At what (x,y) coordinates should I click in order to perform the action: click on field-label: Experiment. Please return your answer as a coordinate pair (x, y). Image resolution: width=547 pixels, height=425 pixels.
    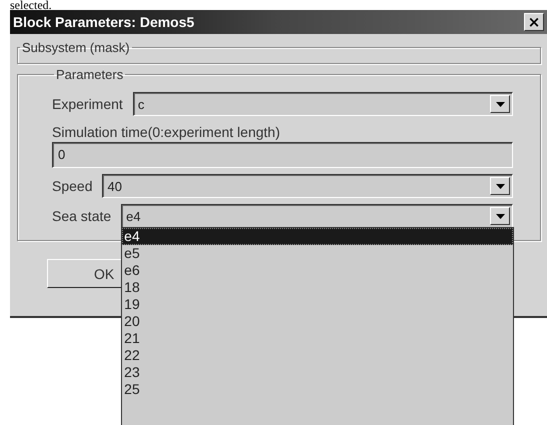
    Looking at the image, I should click on (87, 104).